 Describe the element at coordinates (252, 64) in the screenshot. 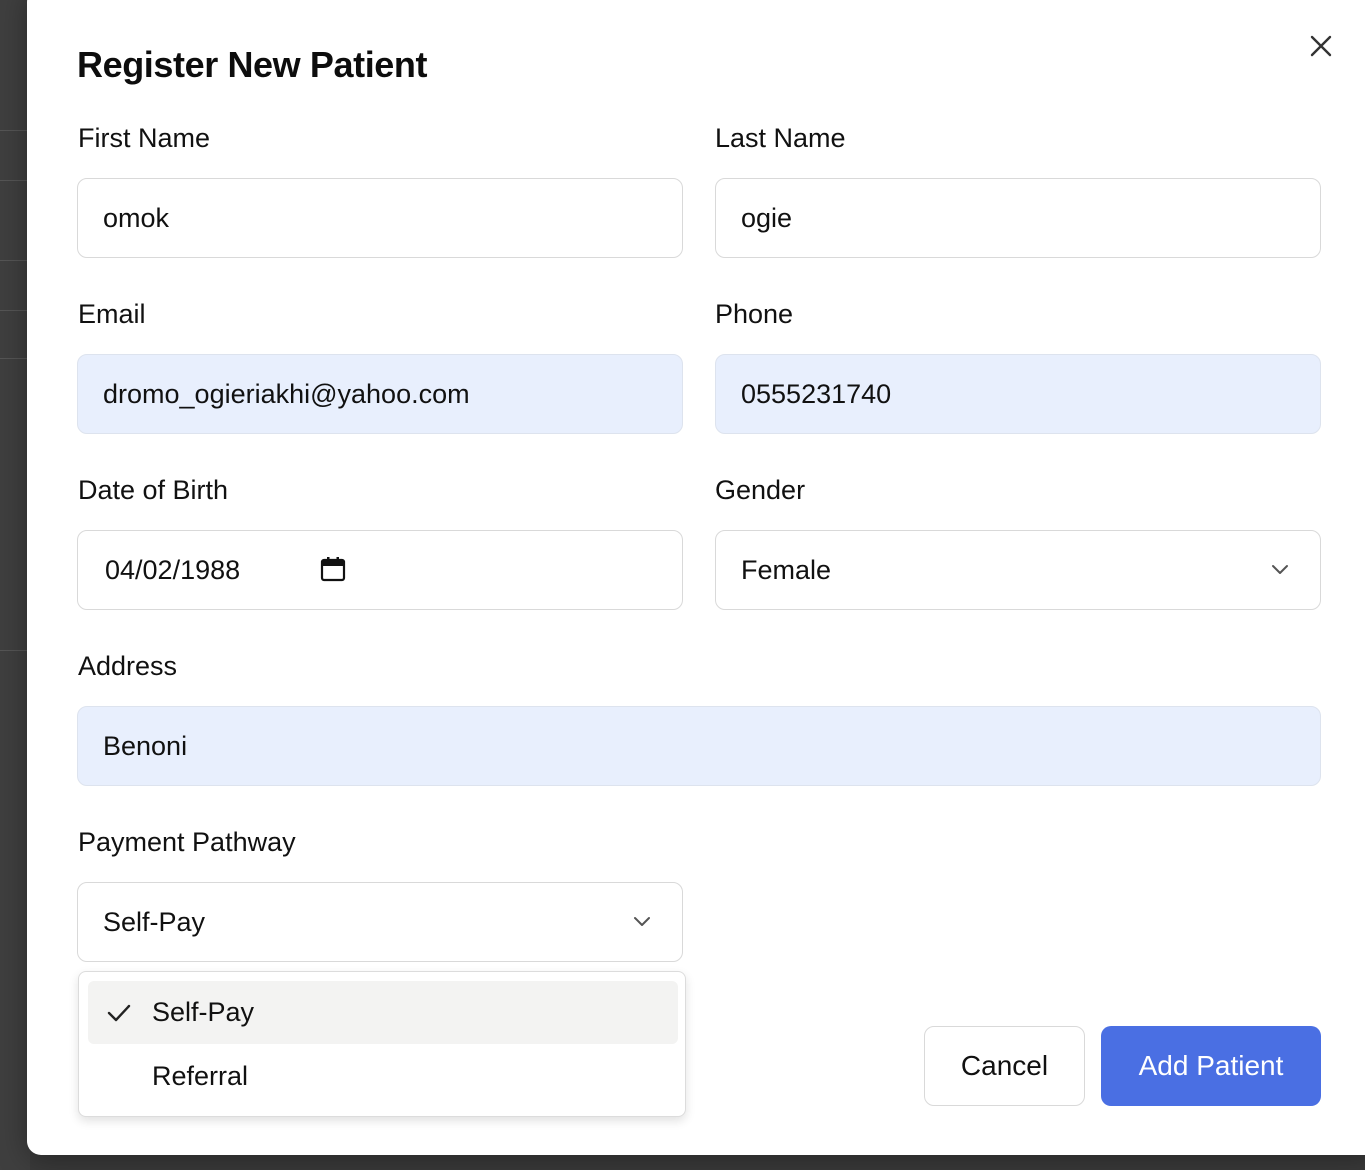

I see `dialog-title: Register New Patient` at that location.